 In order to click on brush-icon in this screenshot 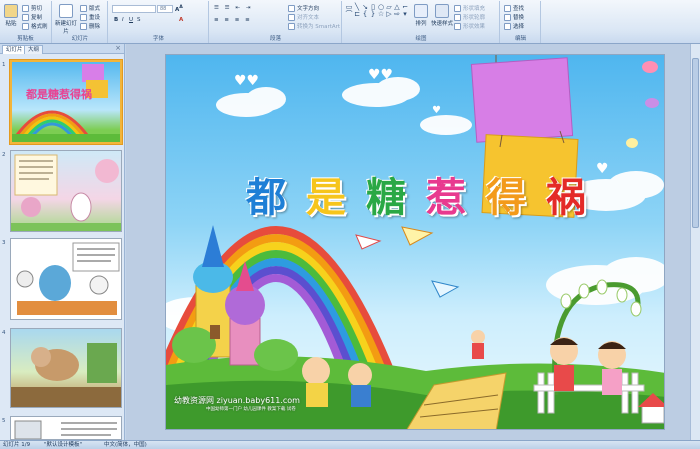, I will do `click(25, 26)`.